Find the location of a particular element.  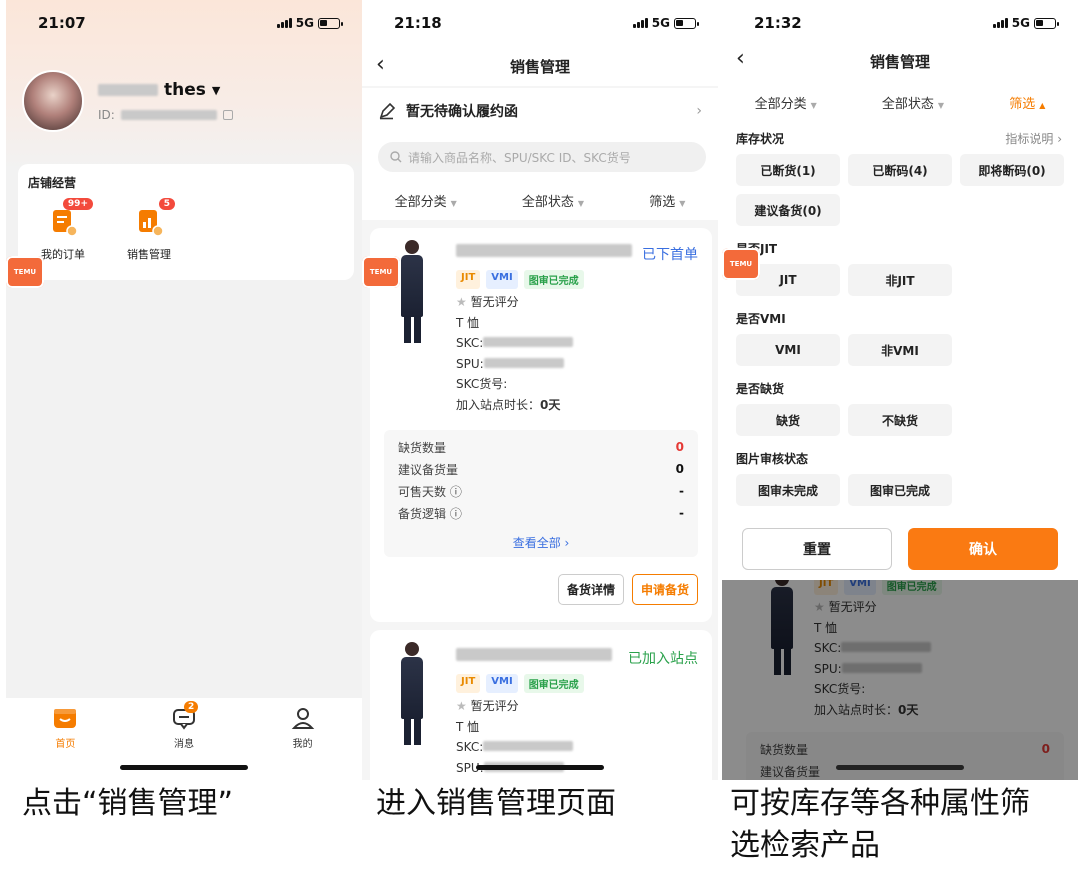

sales-management-entry: 5 销售管理 is located at coordinates (149, 230).